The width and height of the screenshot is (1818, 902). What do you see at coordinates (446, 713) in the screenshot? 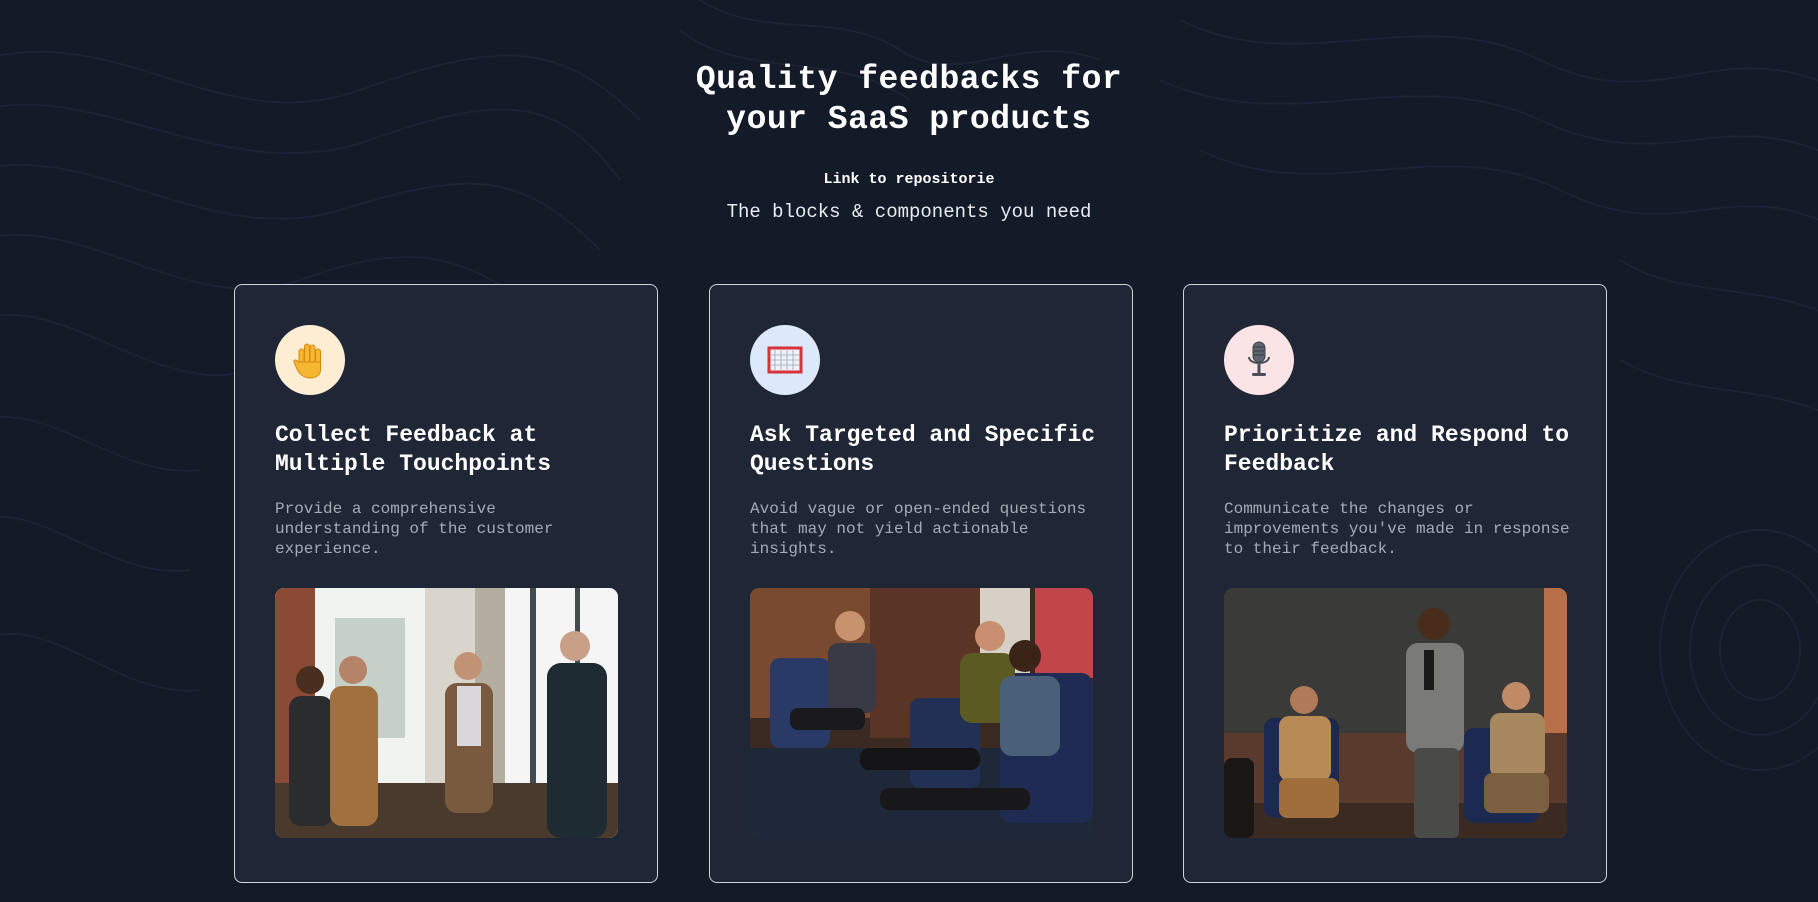
I see `group-of-men-talking-image` at bounding box center [446, 713].